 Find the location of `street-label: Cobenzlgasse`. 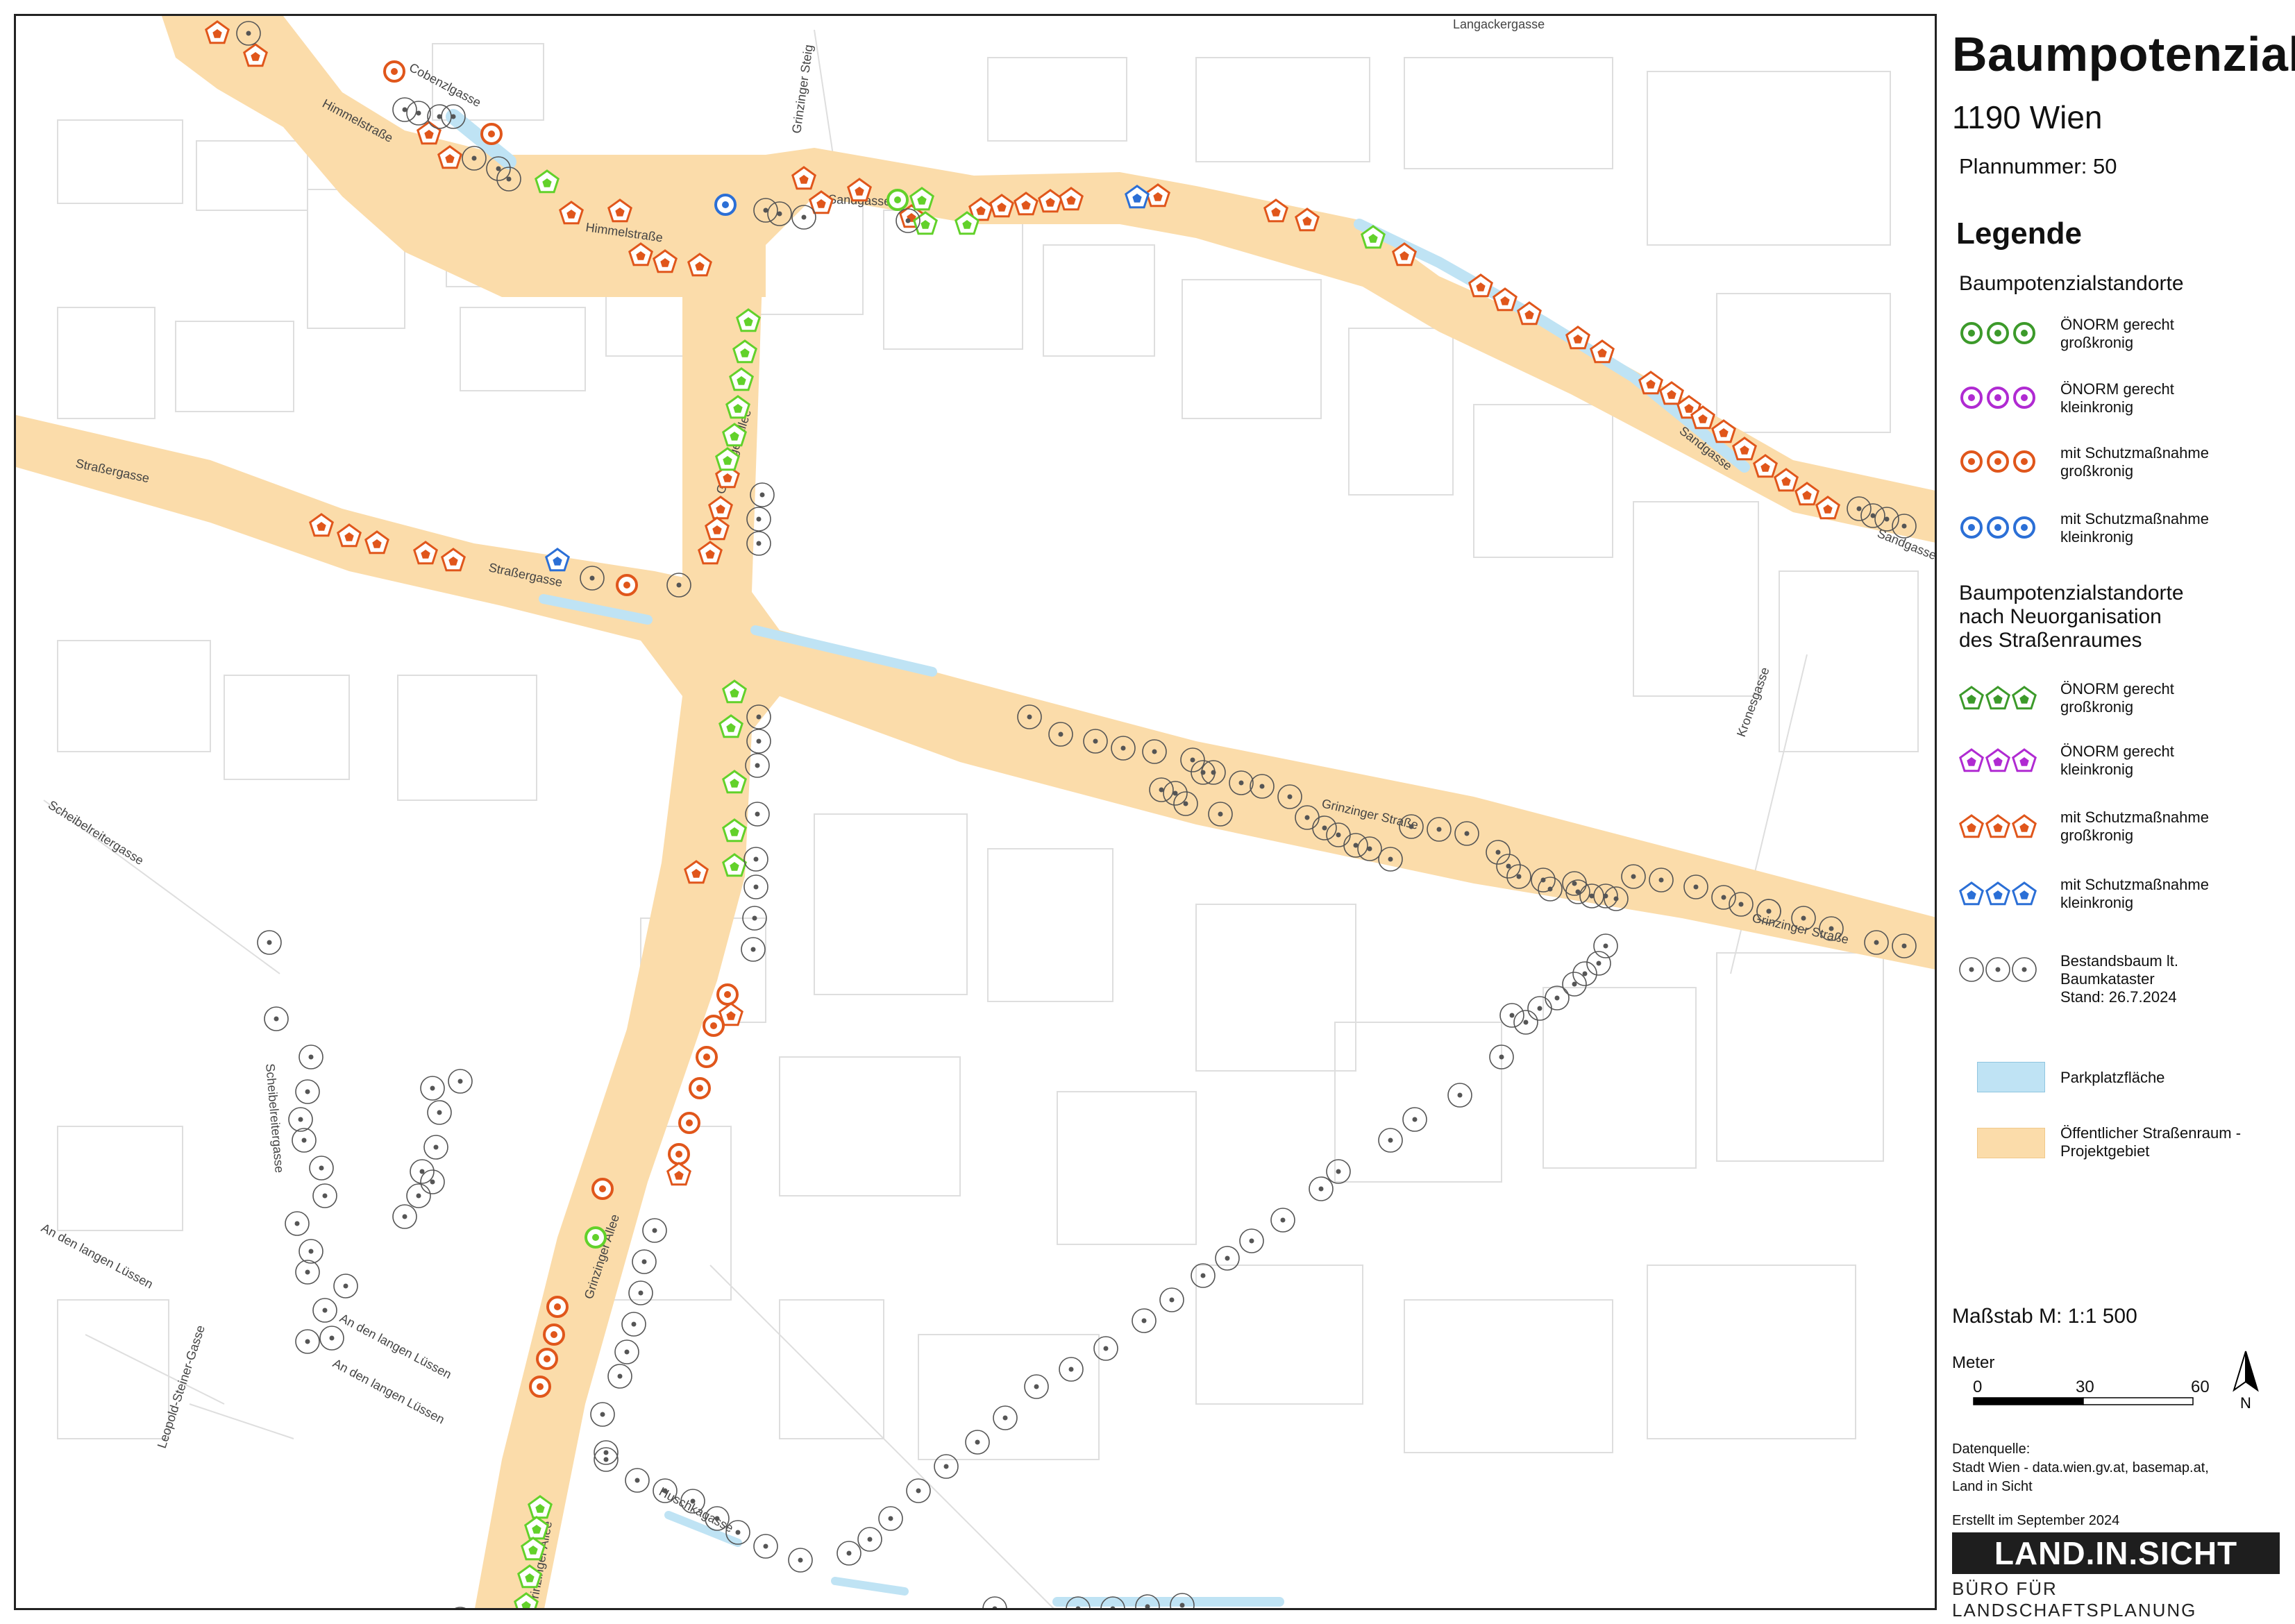

street-label: Cobenzlgasse is located at coordinates (445, 85).